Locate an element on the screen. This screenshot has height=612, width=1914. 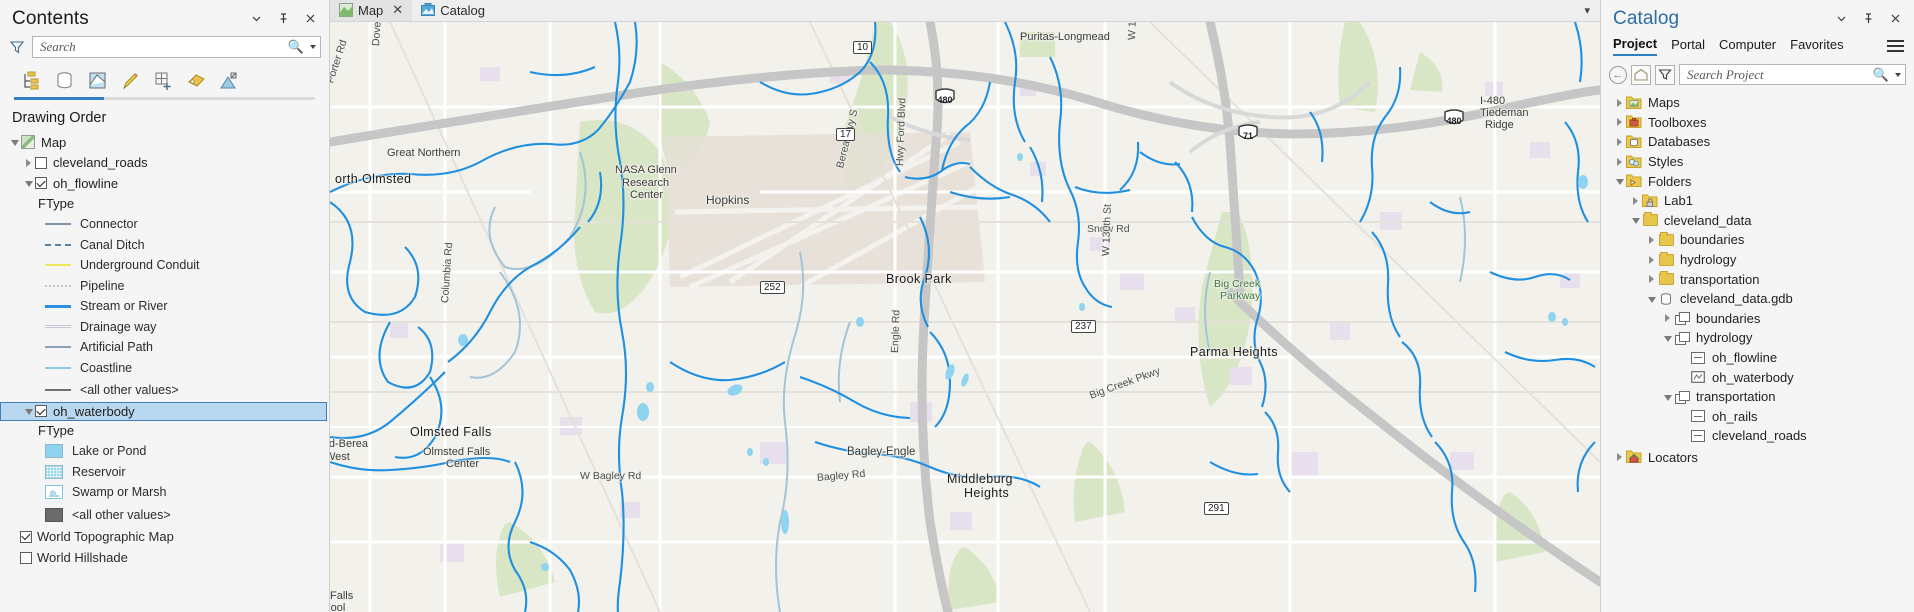
list-by-selection-icon is located at coordinates (97, 80).